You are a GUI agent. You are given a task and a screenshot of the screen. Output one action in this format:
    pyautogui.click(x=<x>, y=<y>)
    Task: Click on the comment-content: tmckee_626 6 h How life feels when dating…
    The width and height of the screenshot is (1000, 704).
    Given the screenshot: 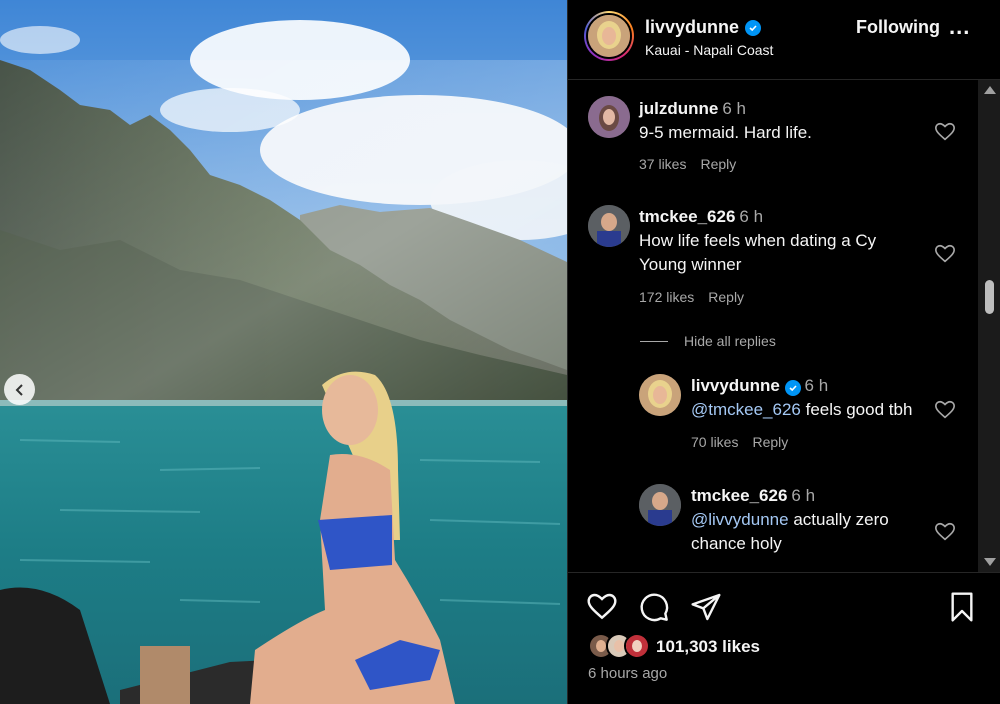 What is the action you would take?
    pyautogui.click(x=757, y=241)
    